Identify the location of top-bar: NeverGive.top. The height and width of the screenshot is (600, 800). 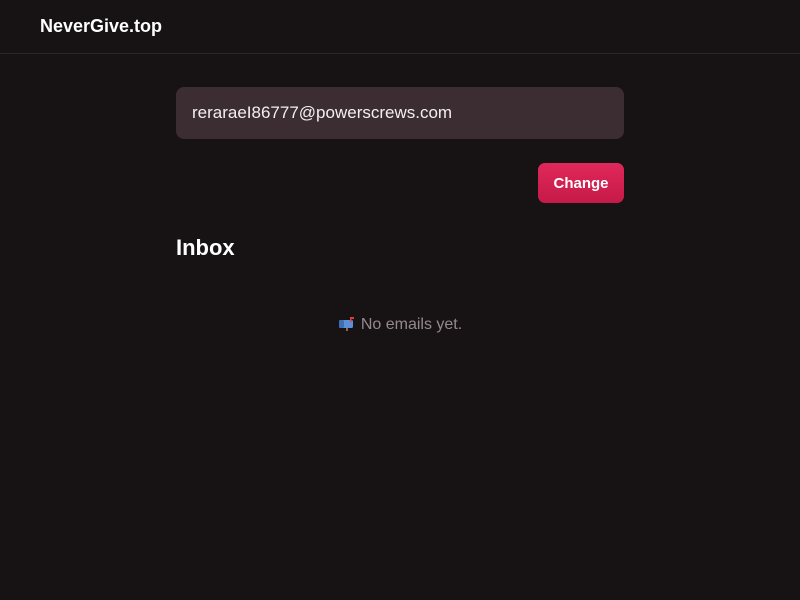
(400, 27).